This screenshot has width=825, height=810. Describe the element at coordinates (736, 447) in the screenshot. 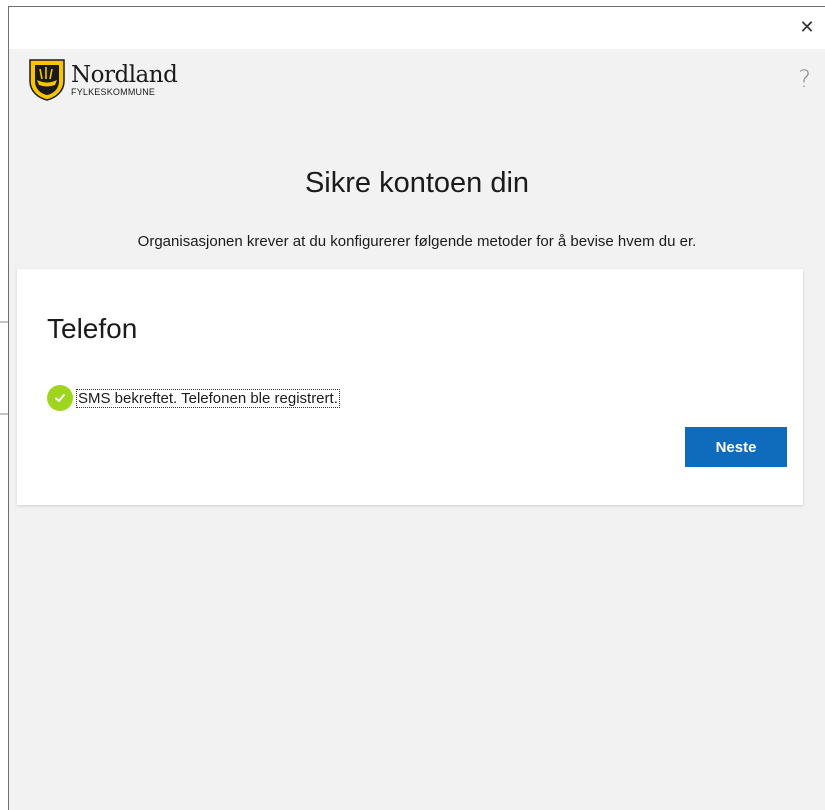

I see `next-button: Neste` at that location.